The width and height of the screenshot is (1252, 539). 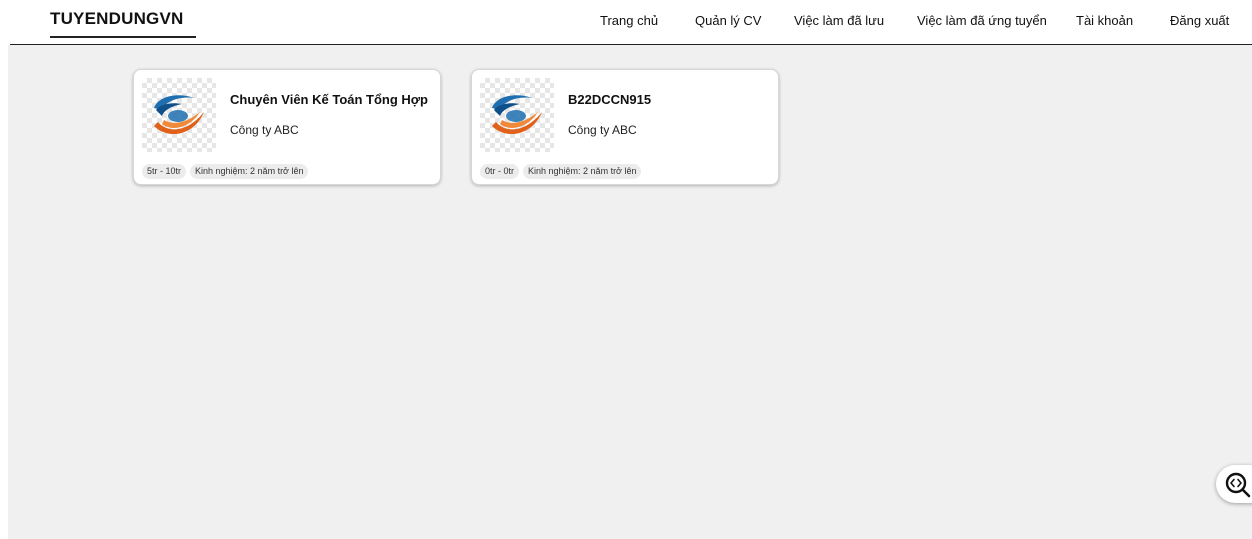 What do you see at coordinates (1199, 20) in the screenshot?
I see `nav-link-logout: Đăng xuất` at bounding box center [1199, 20].